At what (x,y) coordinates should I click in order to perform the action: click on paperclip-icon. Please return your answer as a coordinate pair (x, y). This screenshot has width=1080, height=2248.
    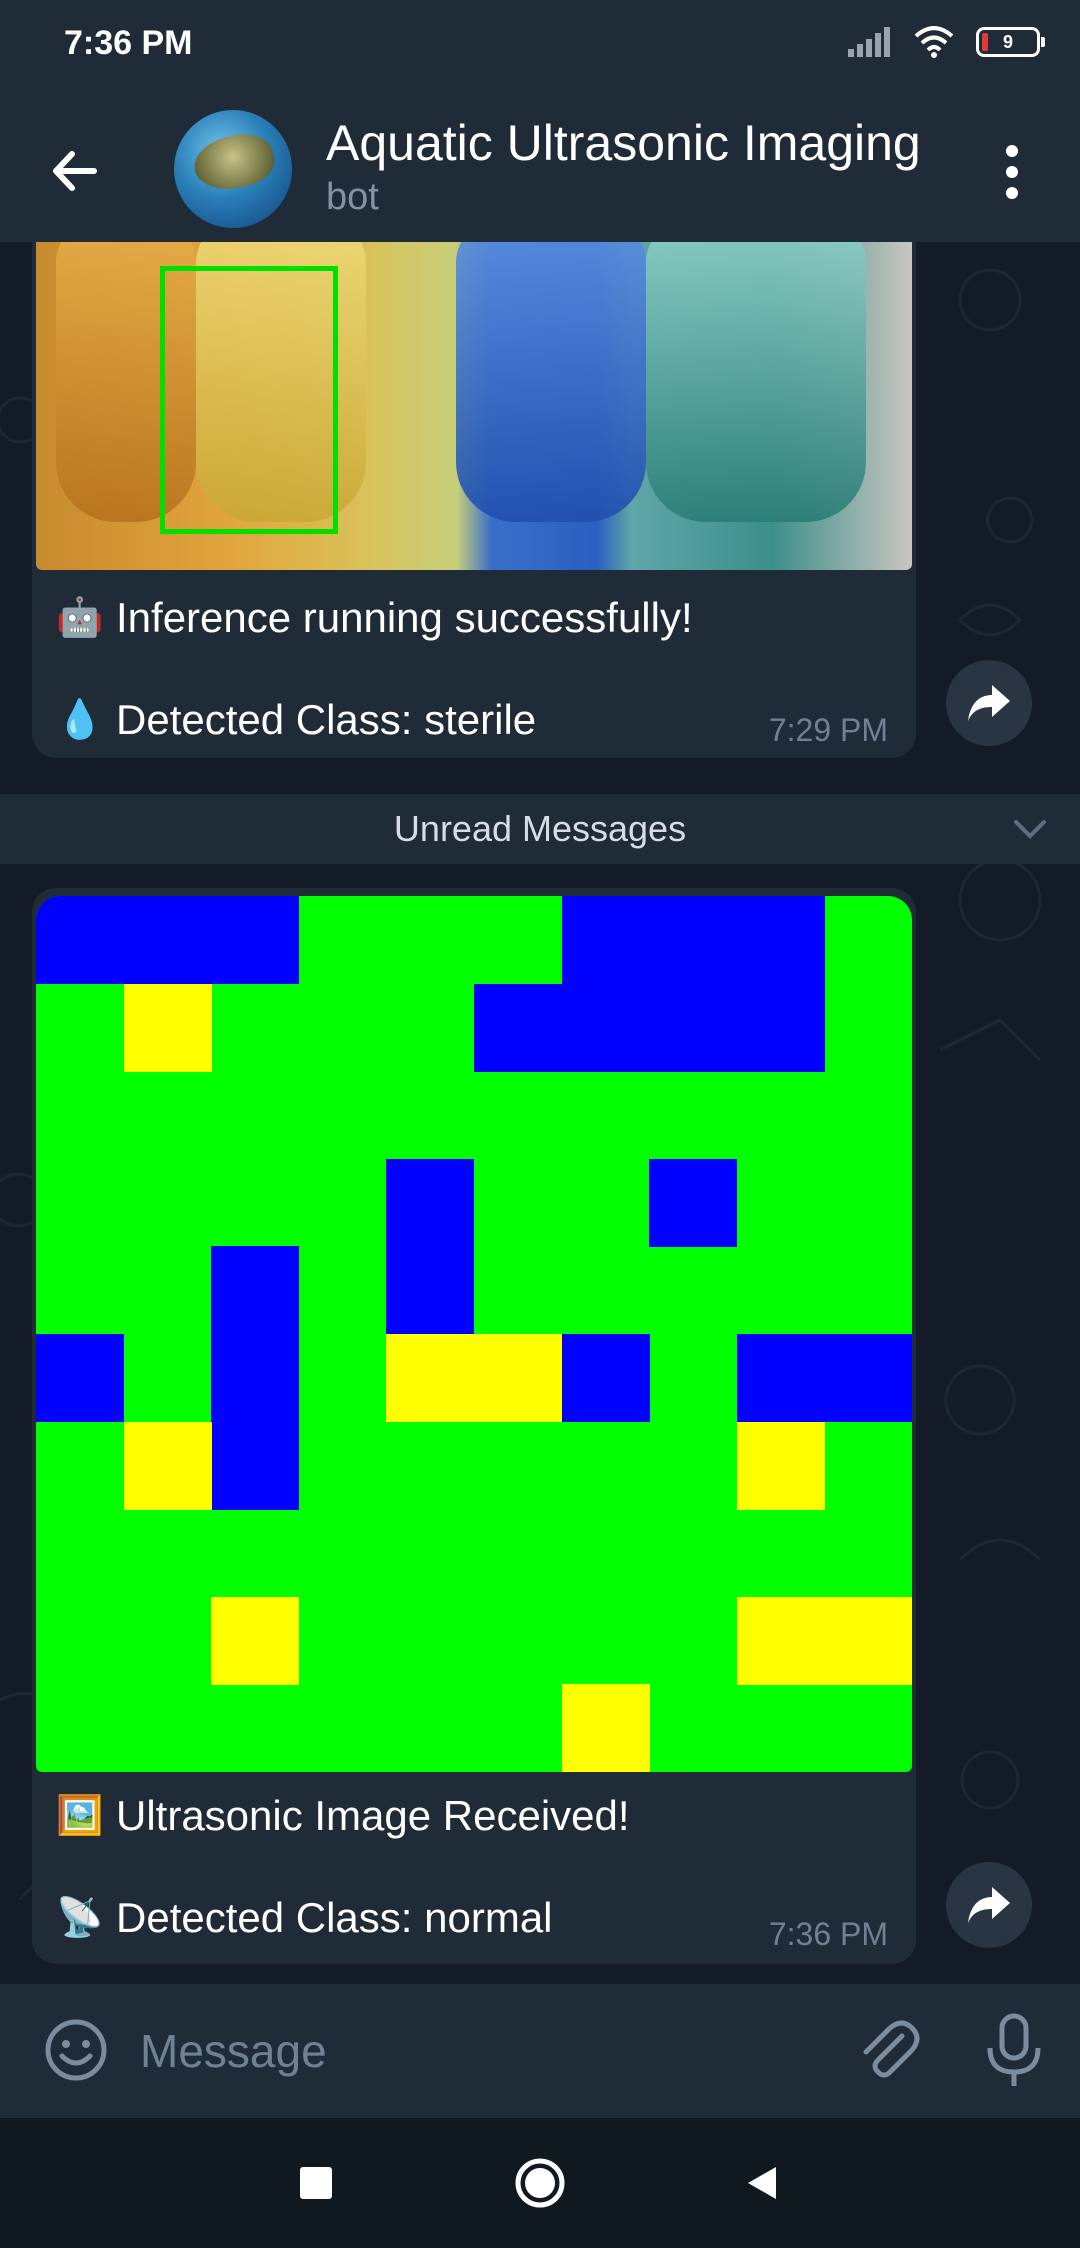
    Looking at the image, I should click on (888, 2050).